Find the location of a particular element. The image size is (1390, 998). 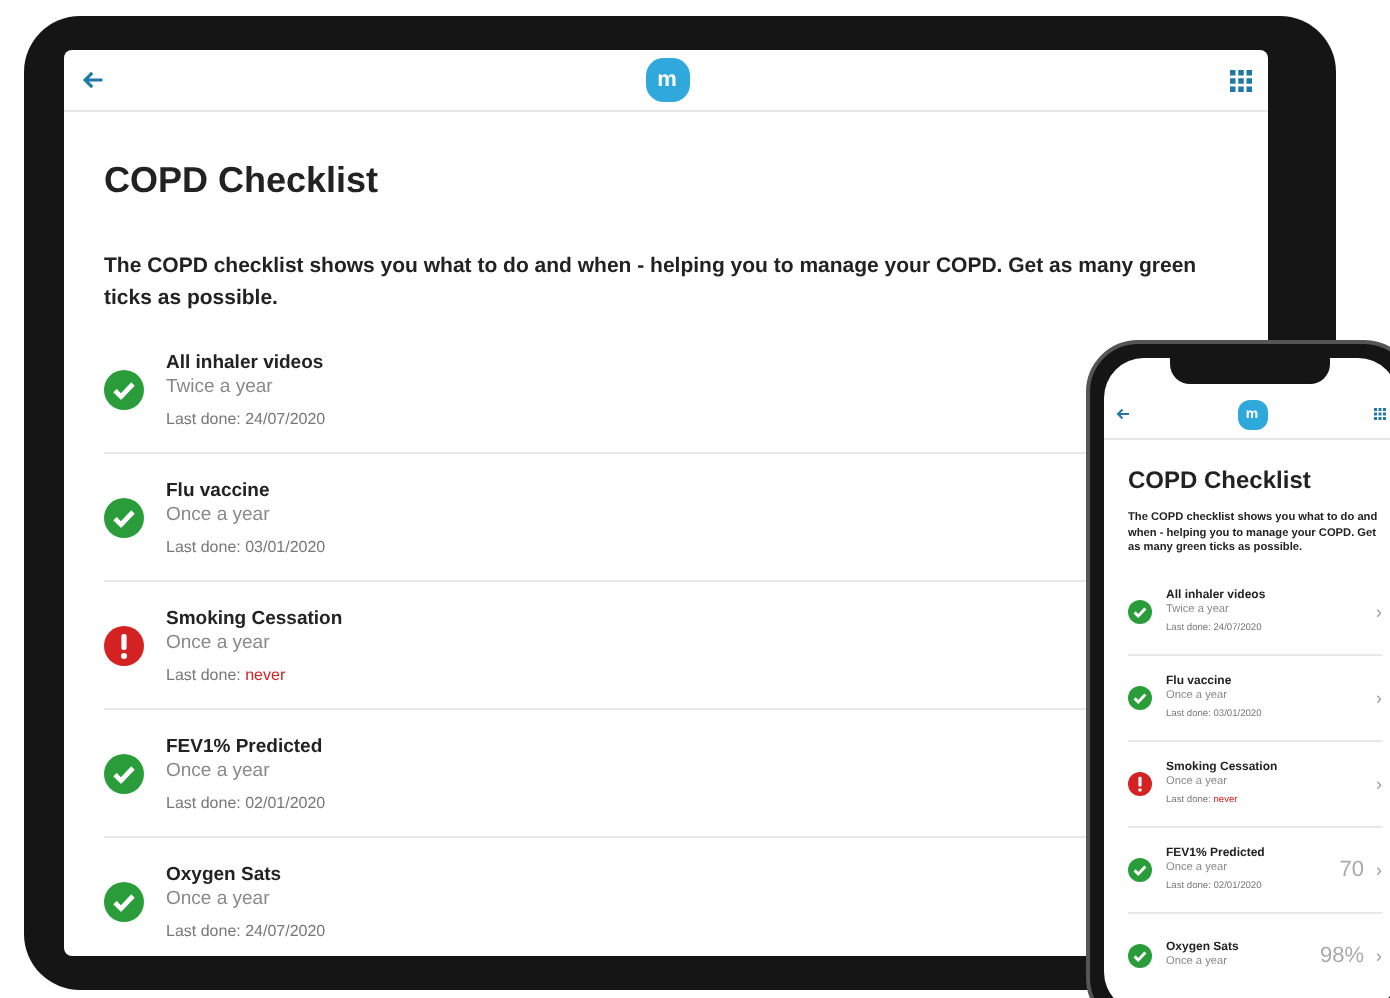

item-frequency: Twice a year is located at coordinates (219, 386).